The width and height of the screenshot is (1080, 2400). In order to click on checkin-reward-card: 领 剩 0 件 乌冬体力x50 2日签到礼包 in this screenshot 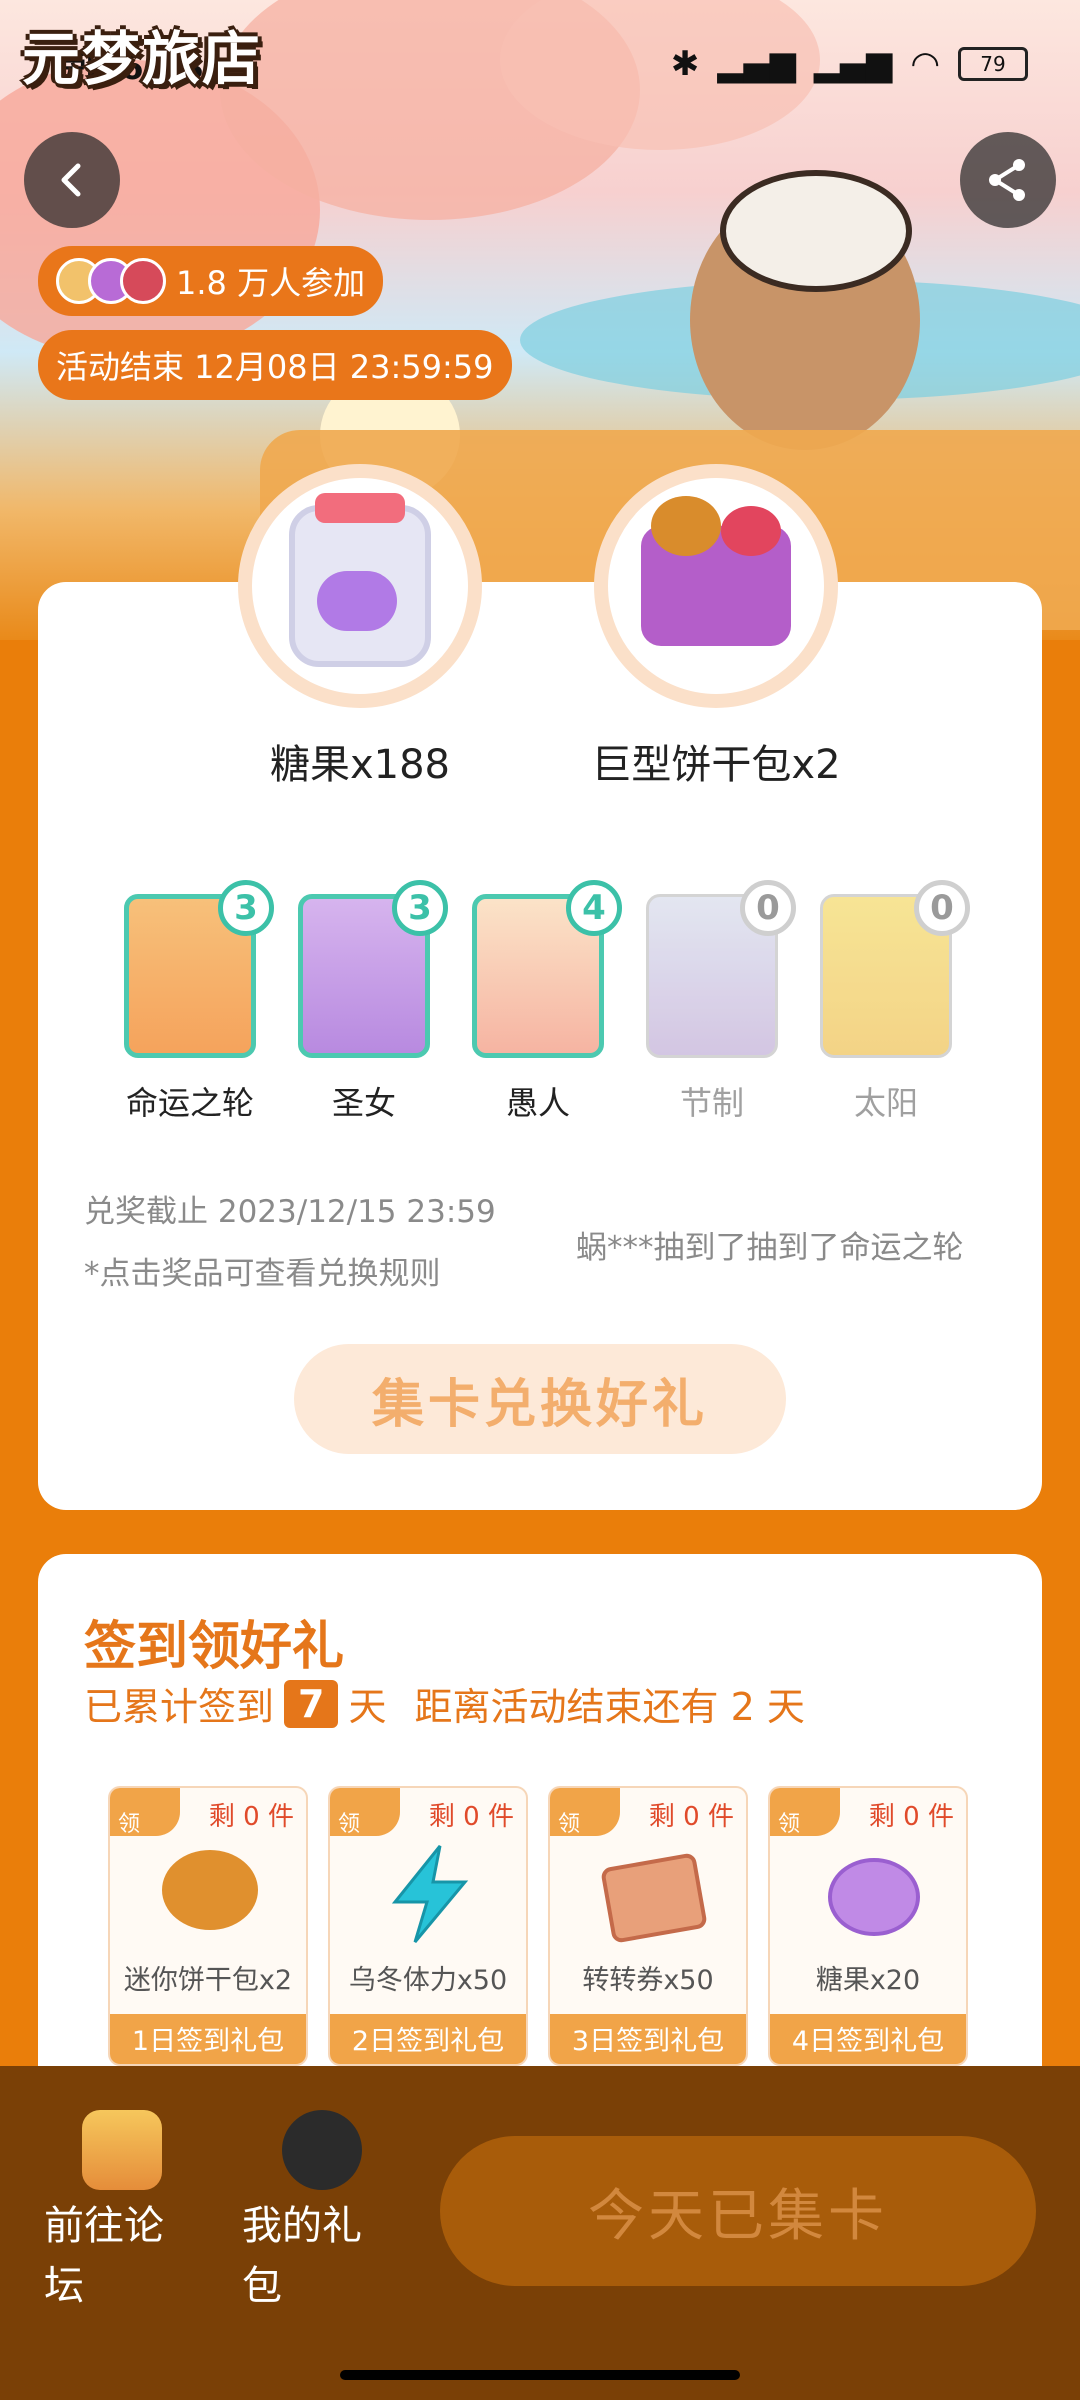, I will do `click(428, 1926)`.